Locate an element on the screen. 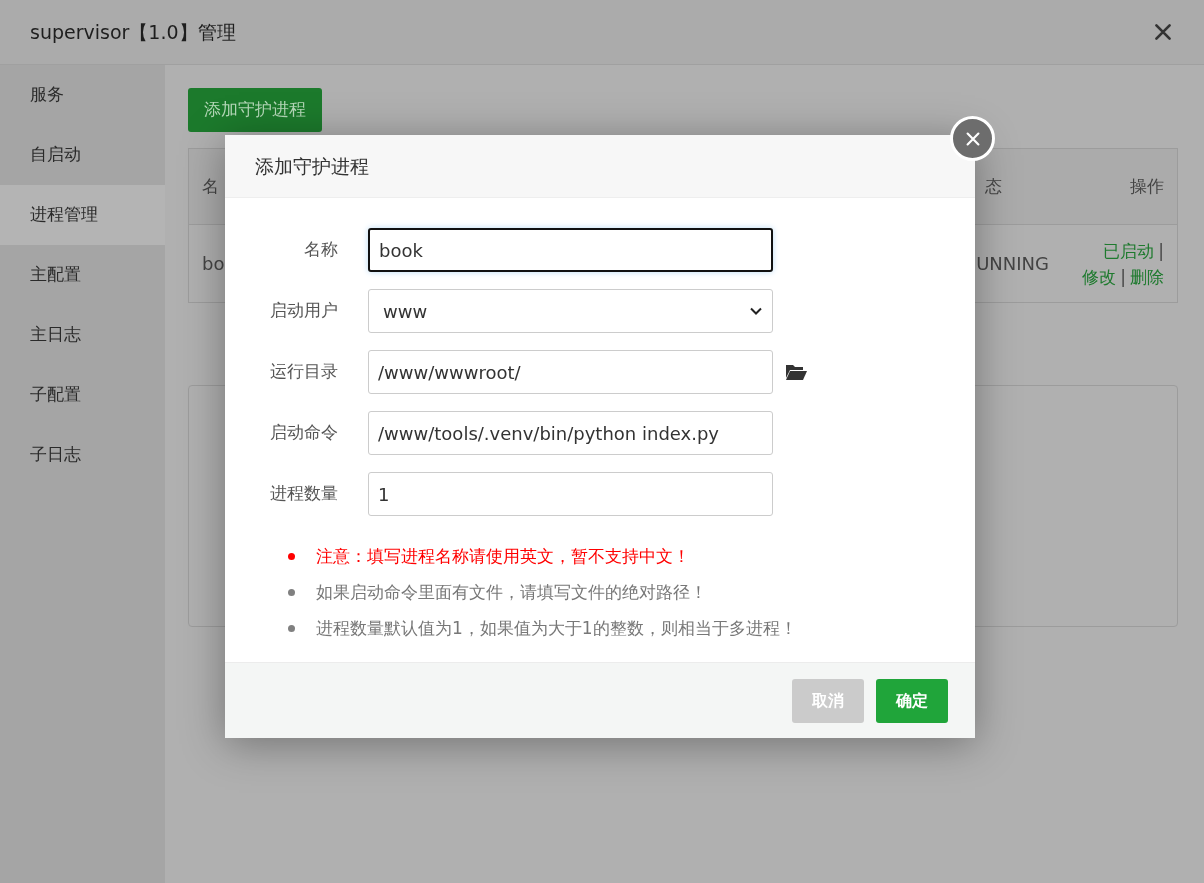 The height and width of the screenshot is (883, 1204). dialog-close-button is located at coordinates (972, 138).